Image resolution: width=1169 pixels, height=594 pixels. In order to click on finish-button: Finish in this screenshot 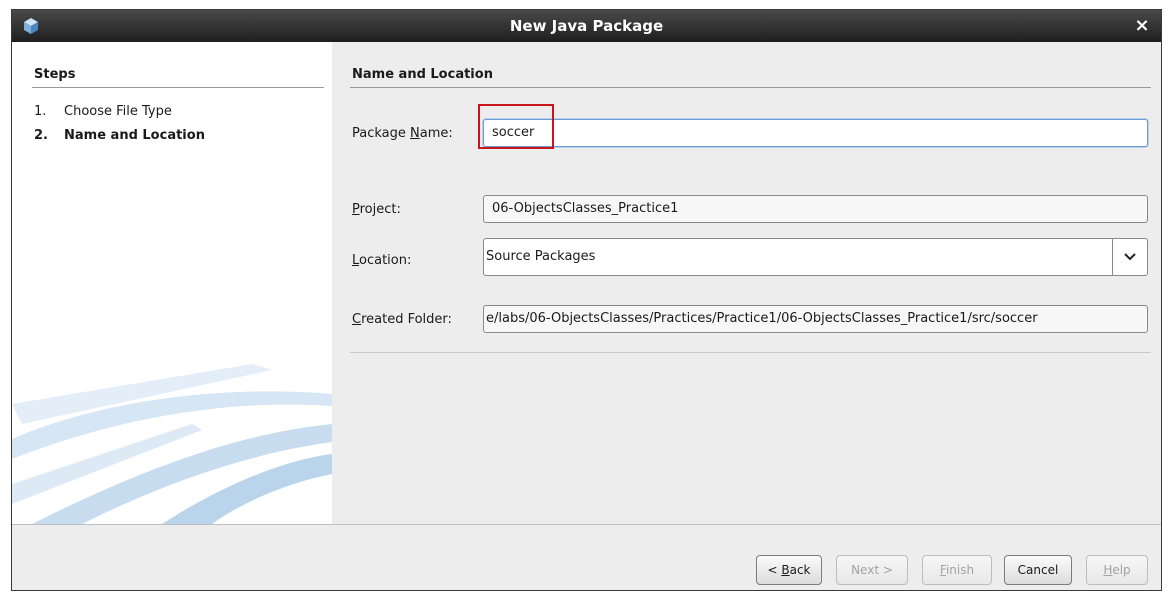, I will do `click(957, 570)`.